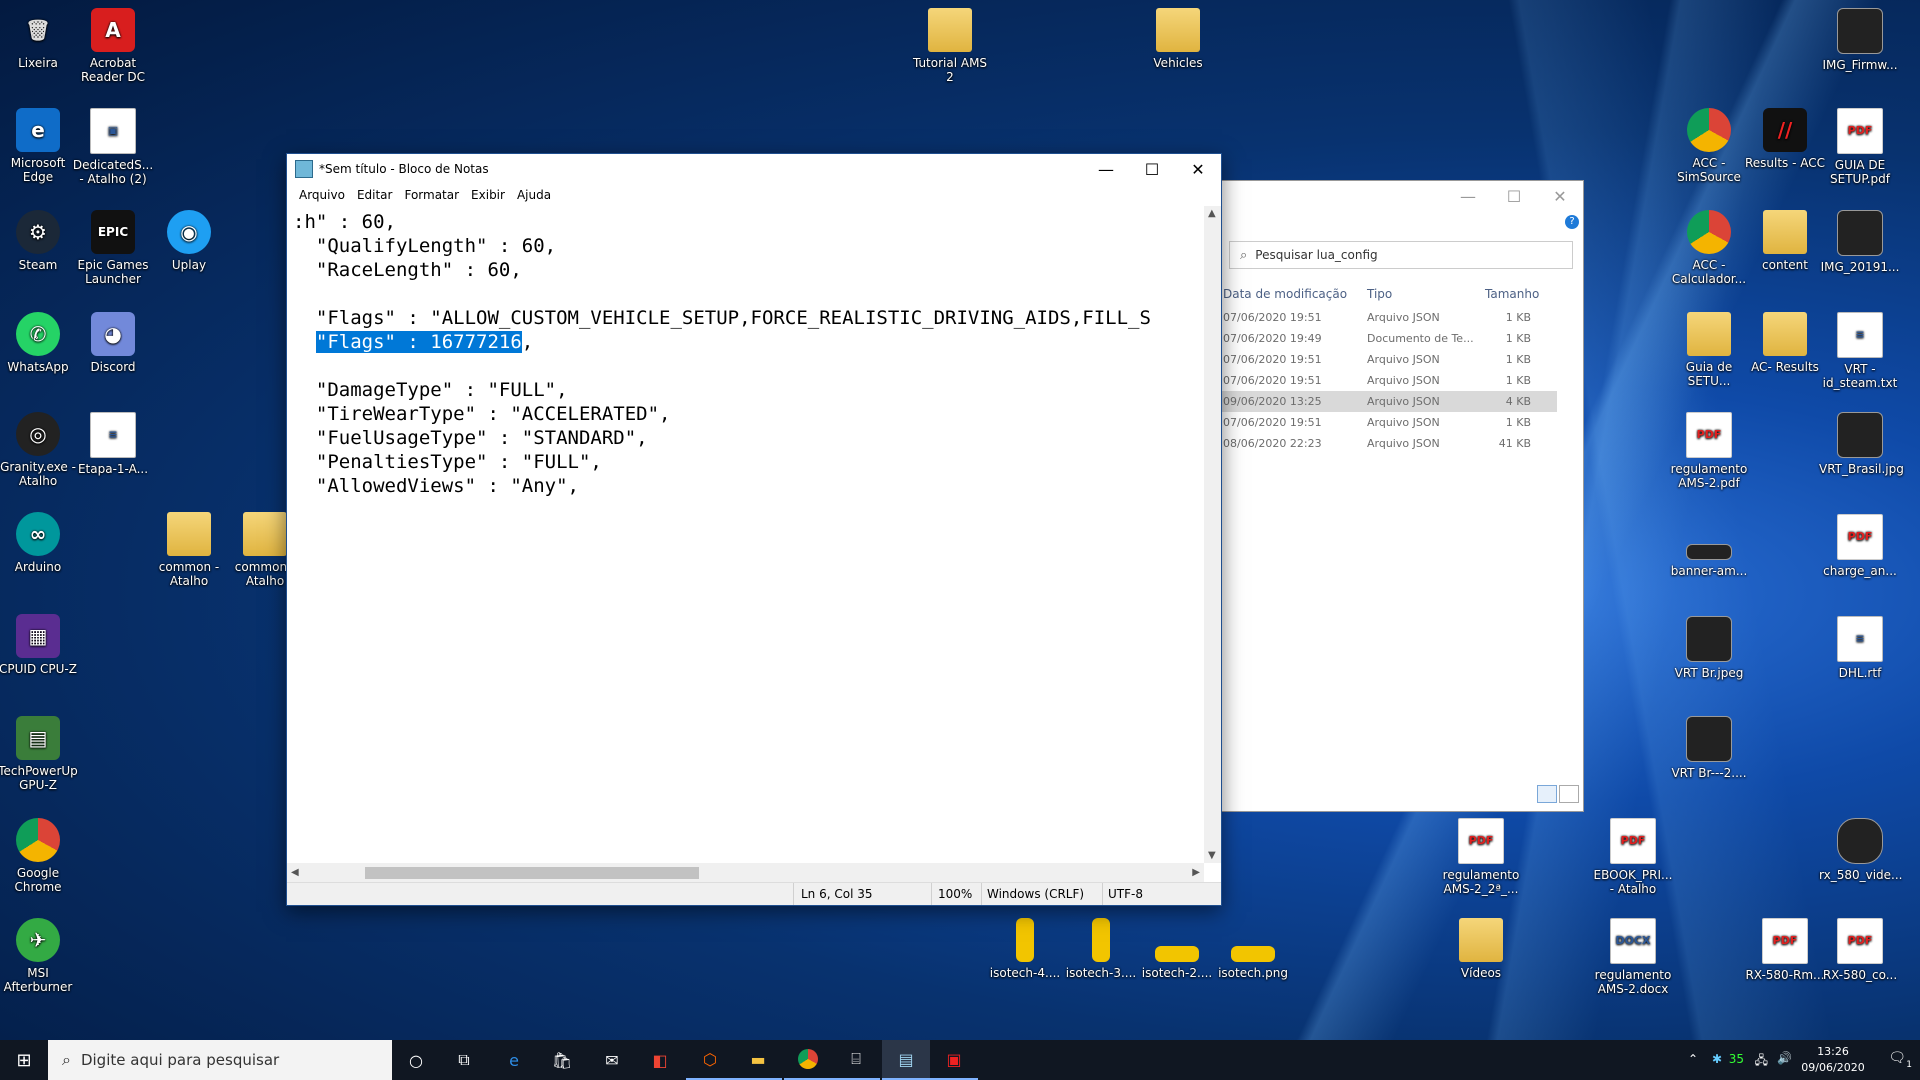 Image resolution: width=1920 pixels, height=1080 pixels. I want to click on desktop-icon-granity: ◎ Granity.exe - Atalho, so click(39, 450).